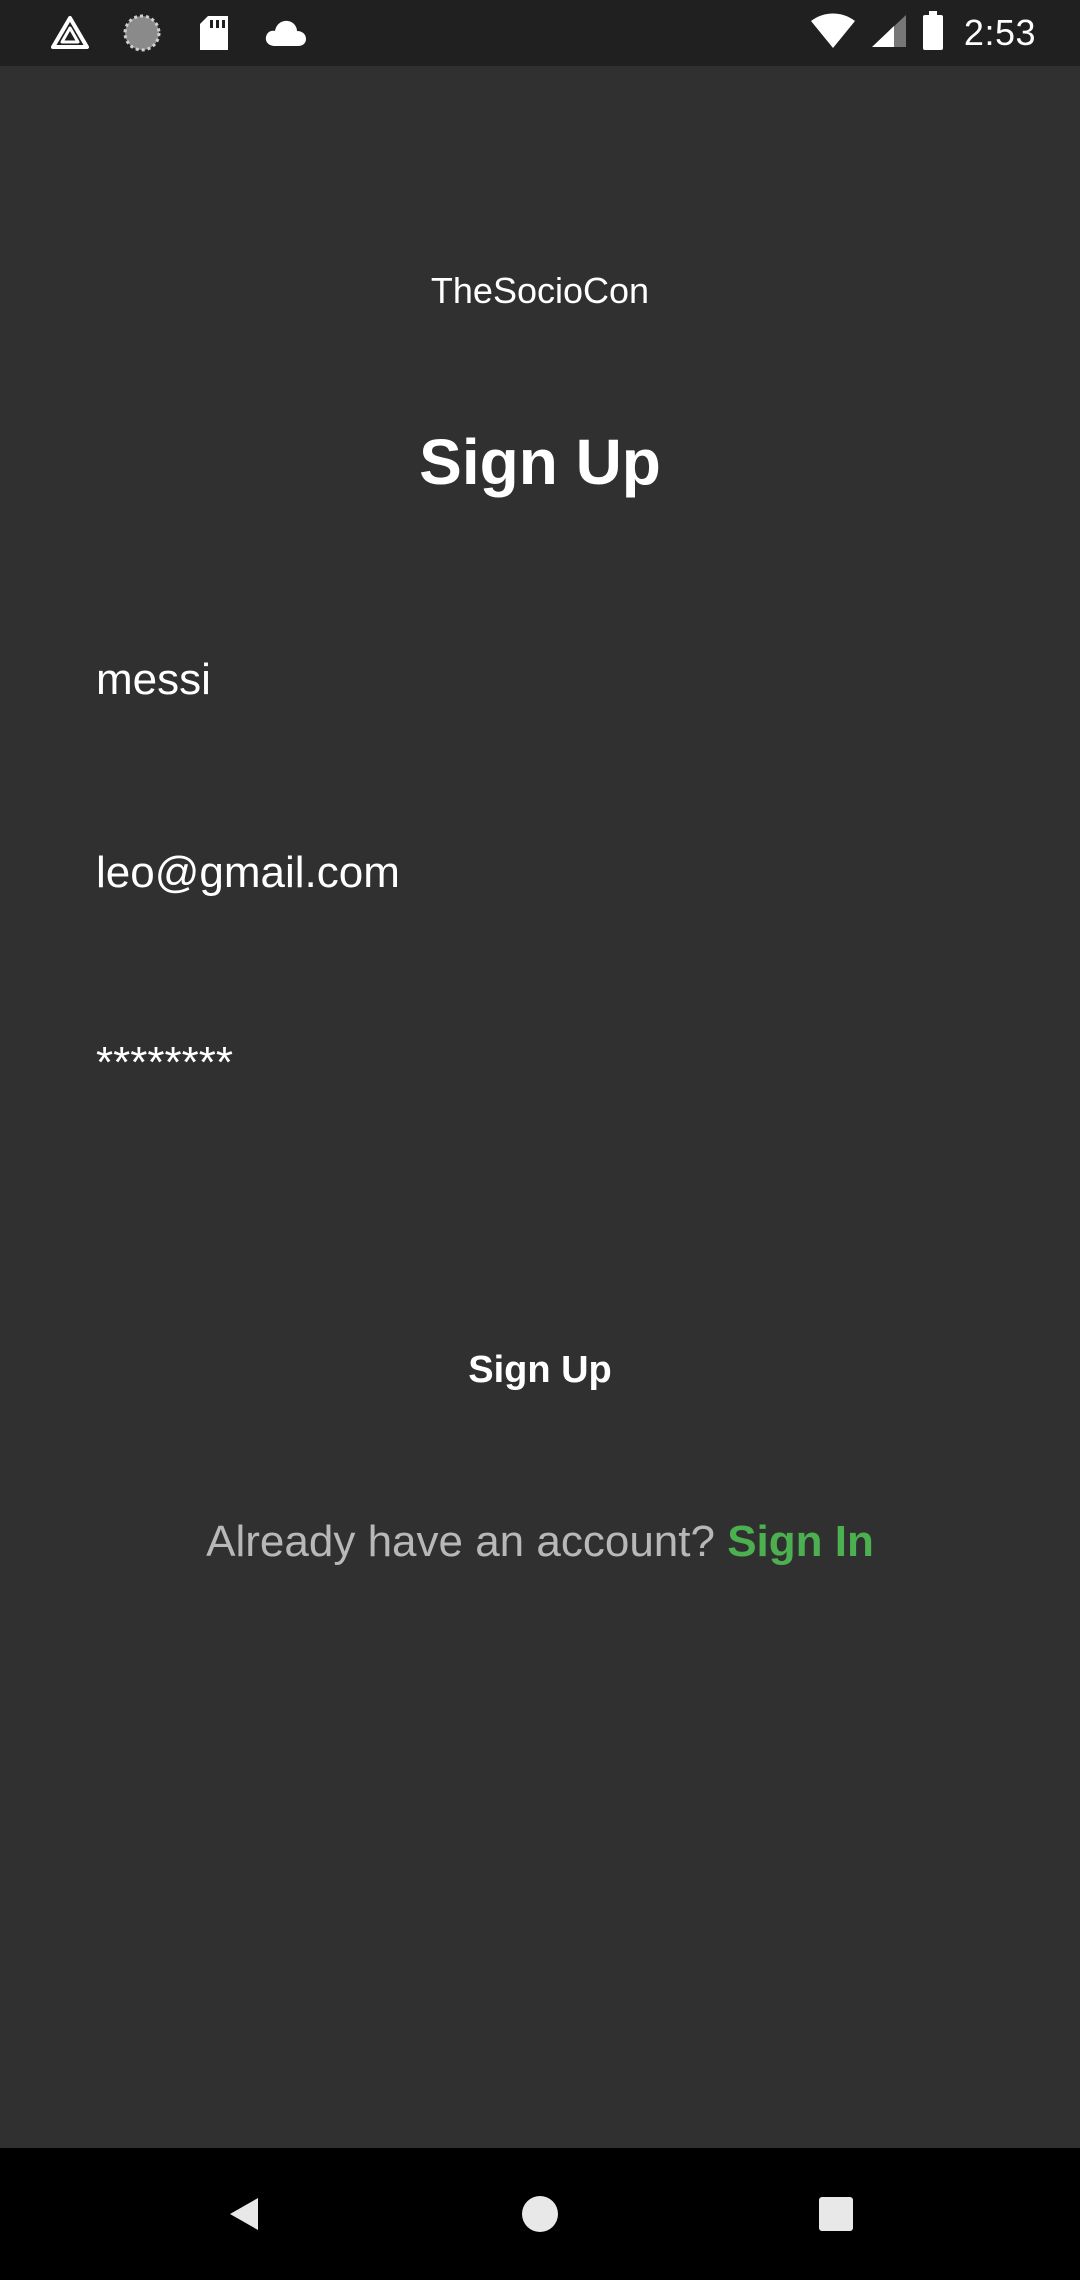 This screenshot has width=1080, height=2280. What do you see at coordinates (460, 1541) in the screenshot?
I see `sign-in-prompt-text: Already have an account?` at bounding box center [460, 1541].